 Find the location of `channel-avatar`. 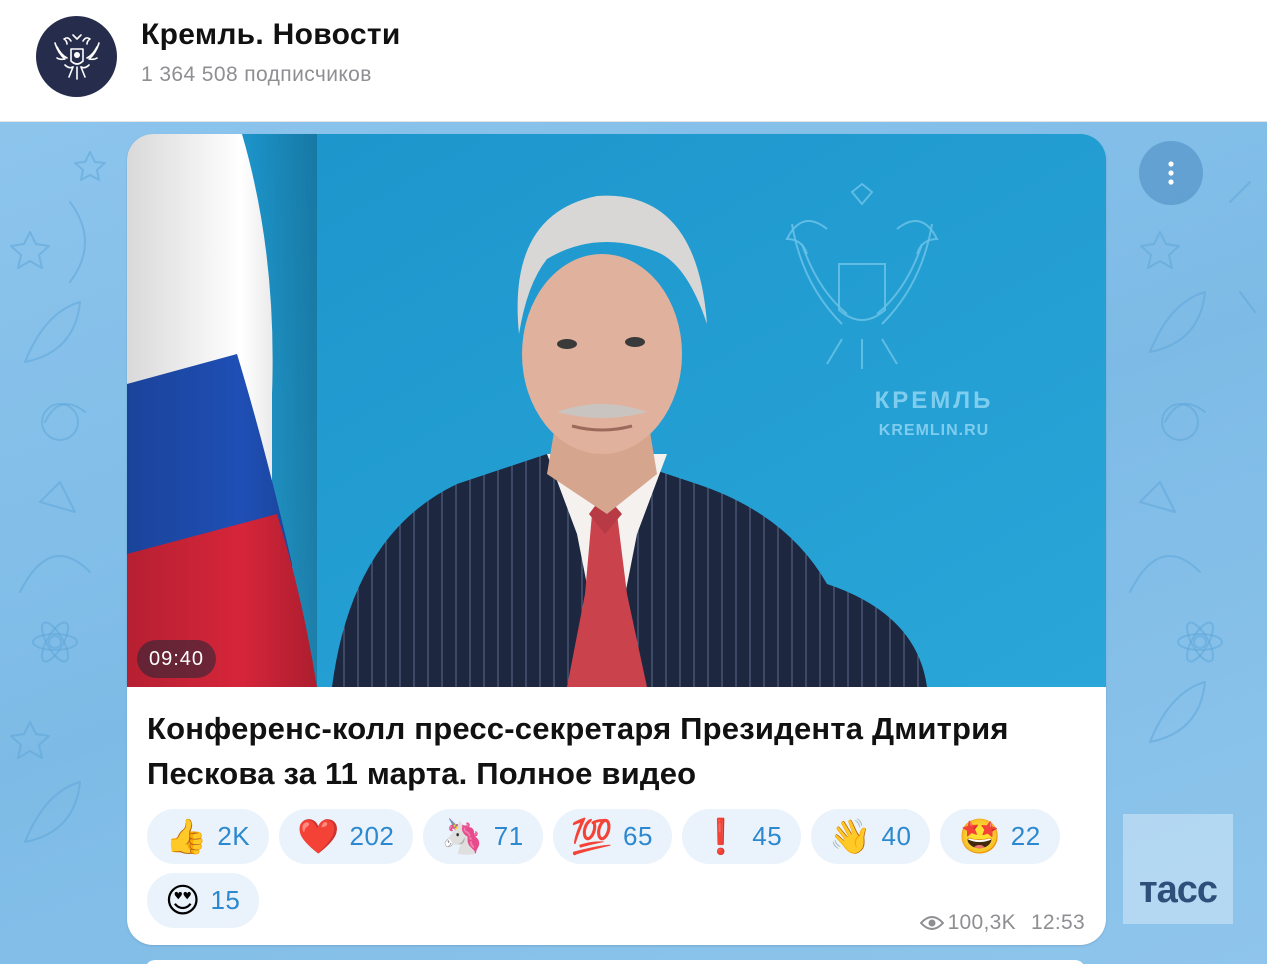

channel-avatar is located at coordinates (76, 56).